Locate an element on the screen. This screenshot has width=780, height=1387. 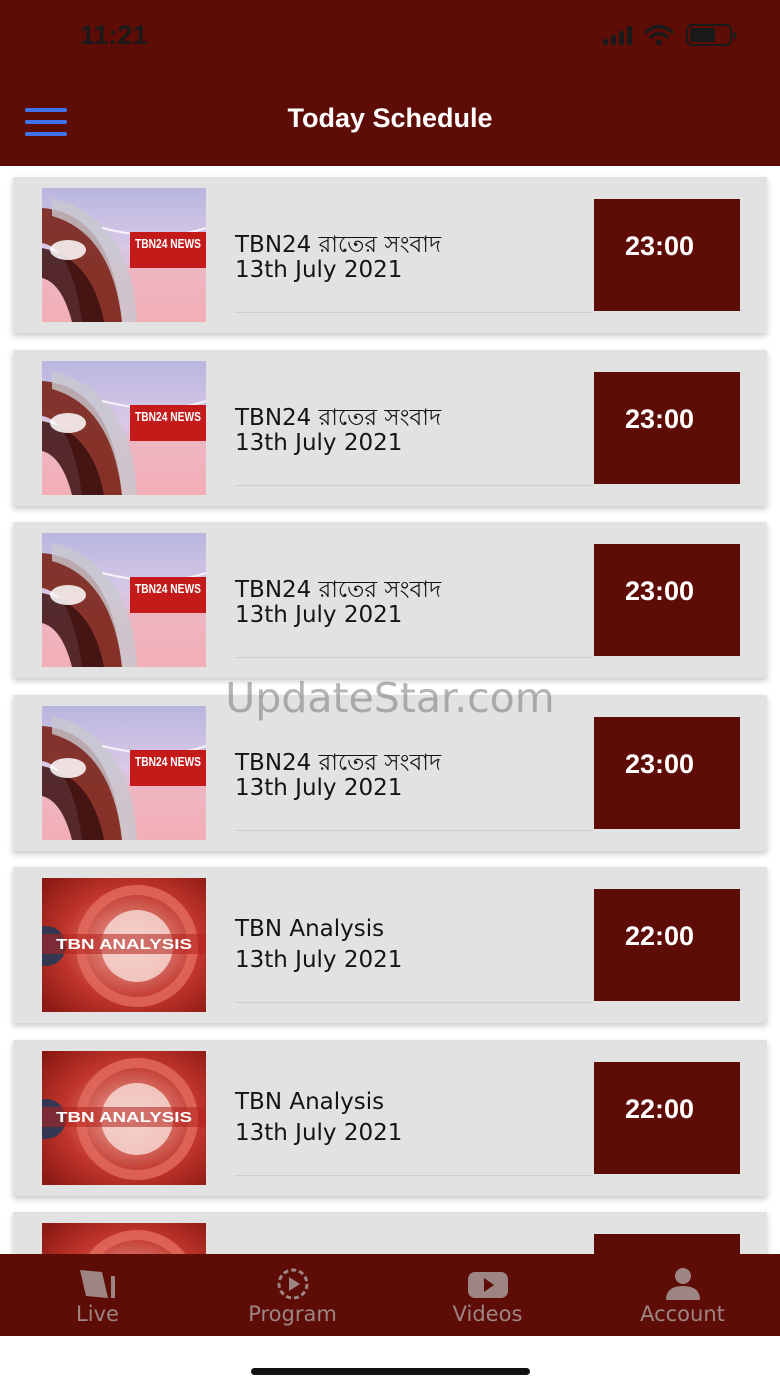
battery-level is located at coordinates (702, 35).